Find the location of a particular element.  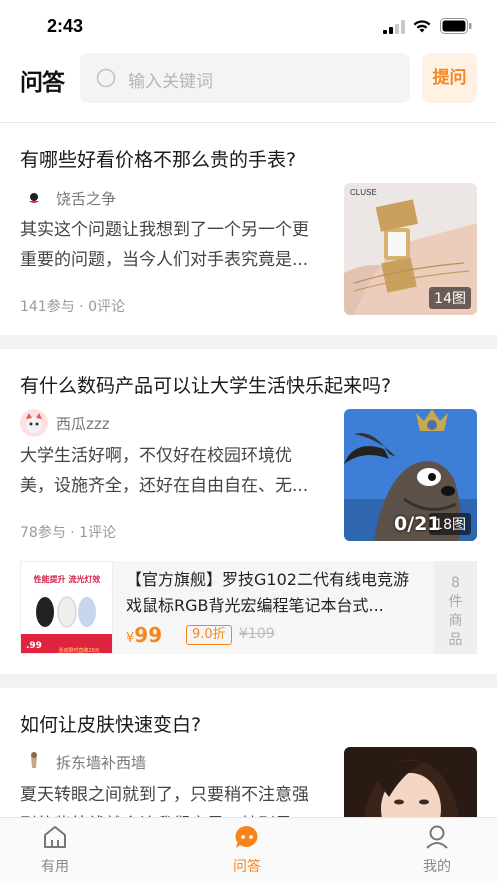

tab-profile: 我的 is located at coordinates (437, 850).